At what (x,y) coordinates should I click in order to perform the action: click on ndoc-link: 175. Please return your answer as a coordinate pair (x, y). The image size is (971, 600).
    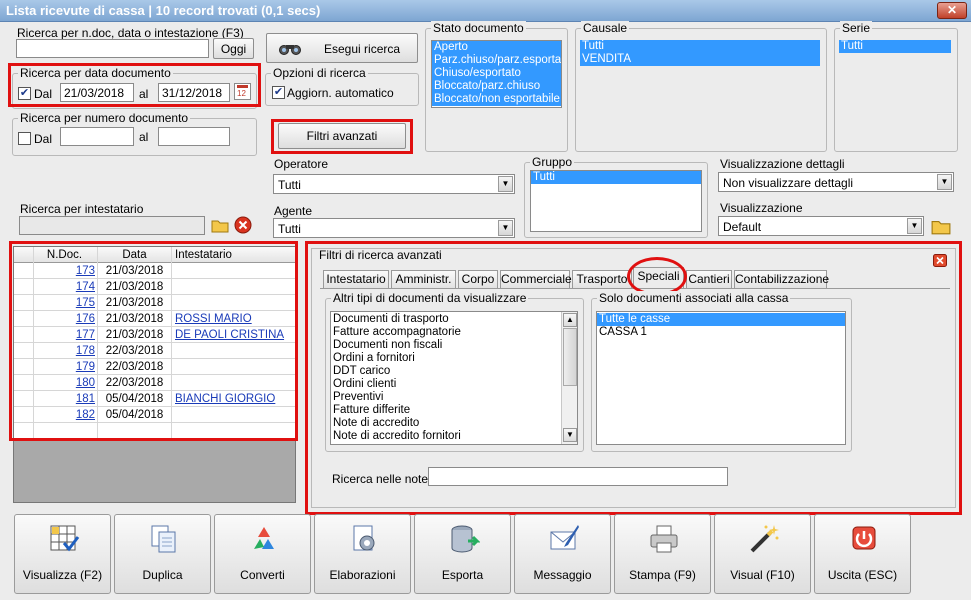
    Looking at the image, I should click on (85, 303).